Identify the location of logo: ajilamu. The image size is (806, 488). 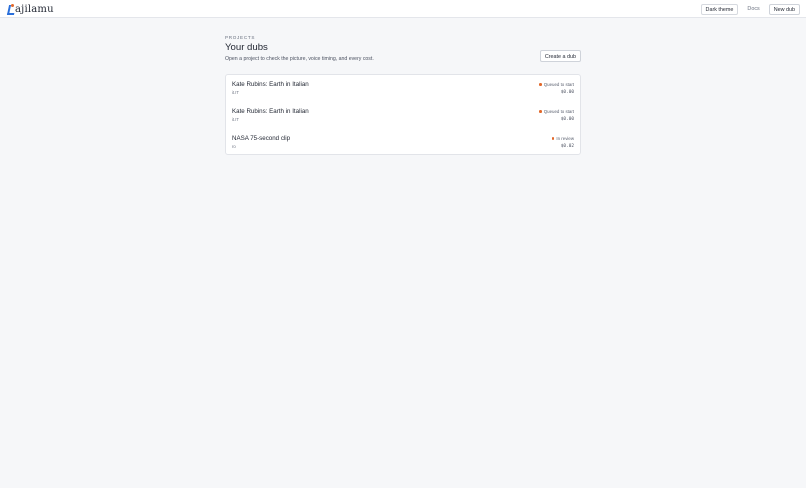
(31, 9).